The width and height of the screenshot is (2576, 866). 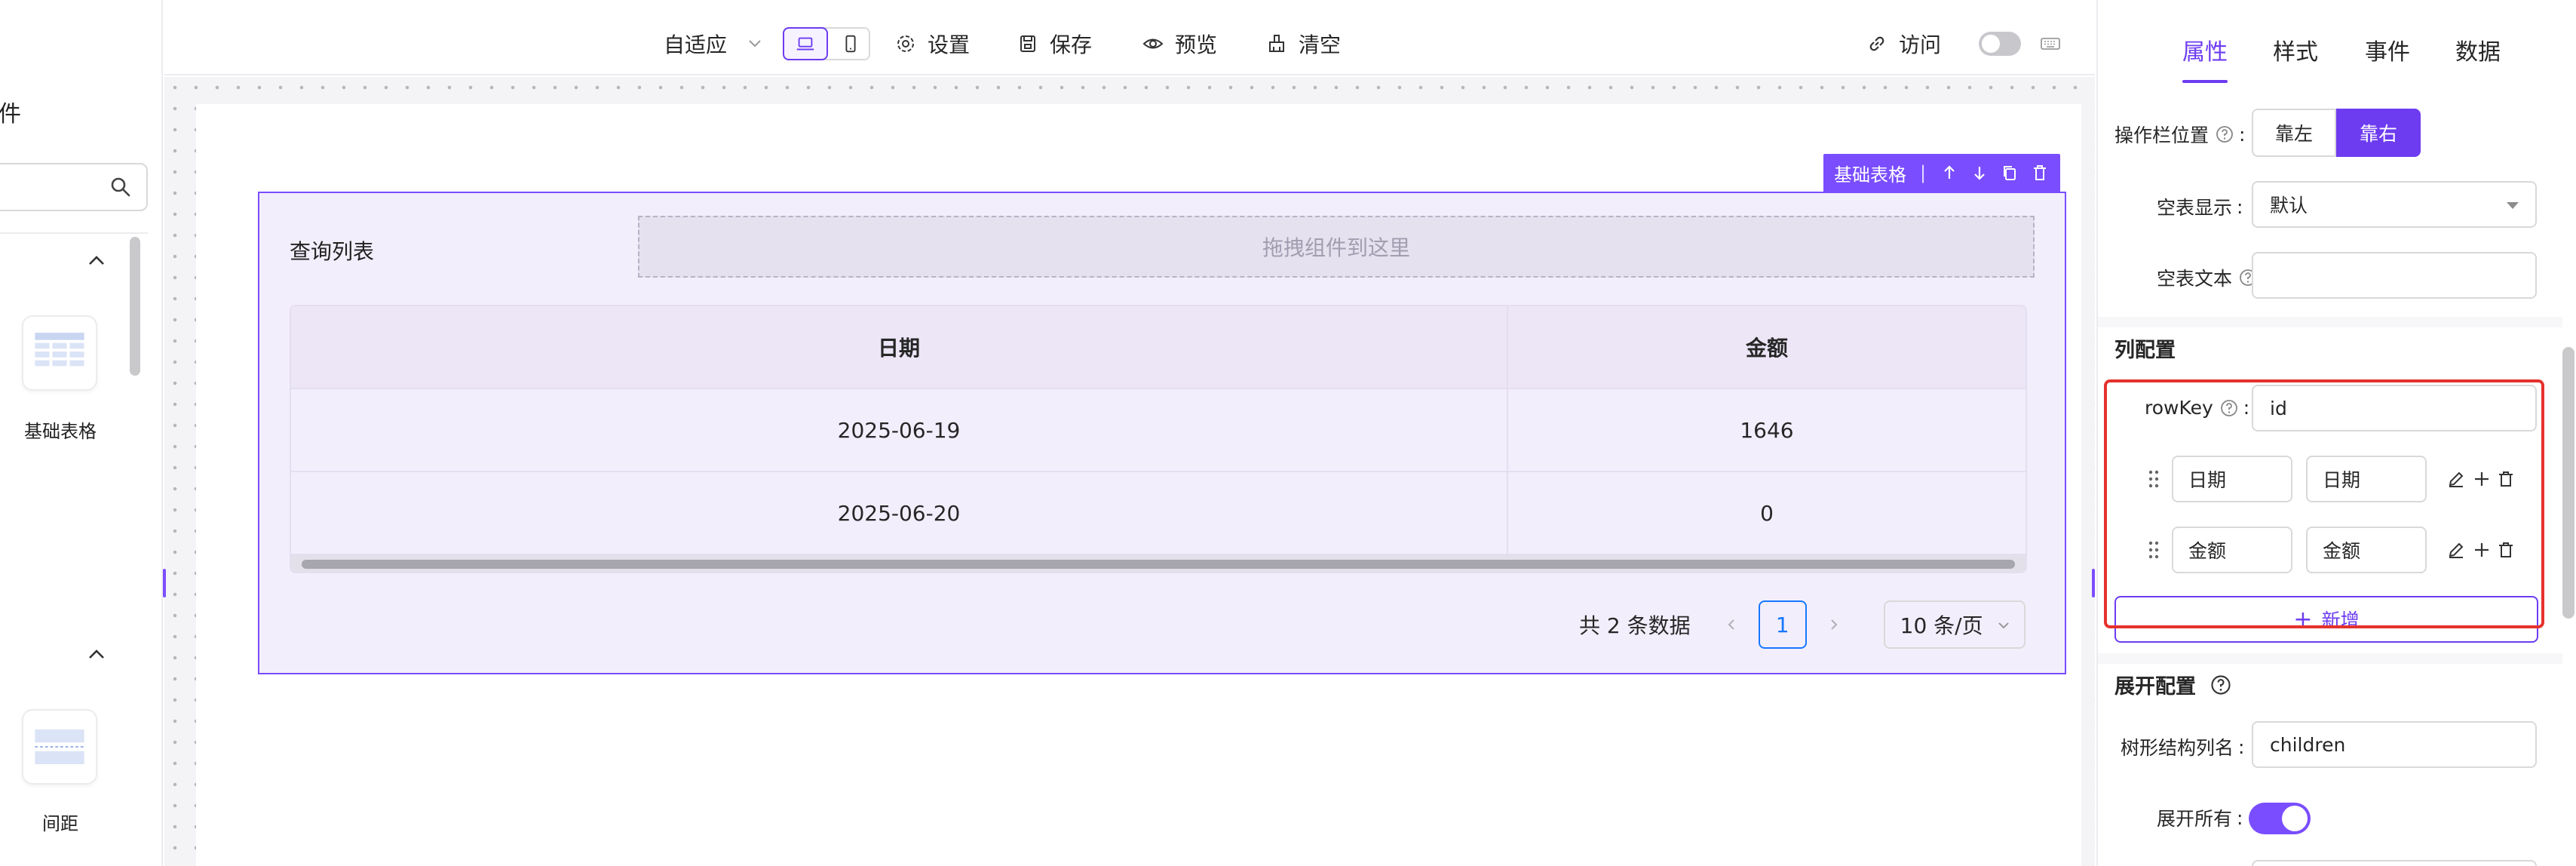 I want to click on keyboard-icon, so click(x=2050, y=44).